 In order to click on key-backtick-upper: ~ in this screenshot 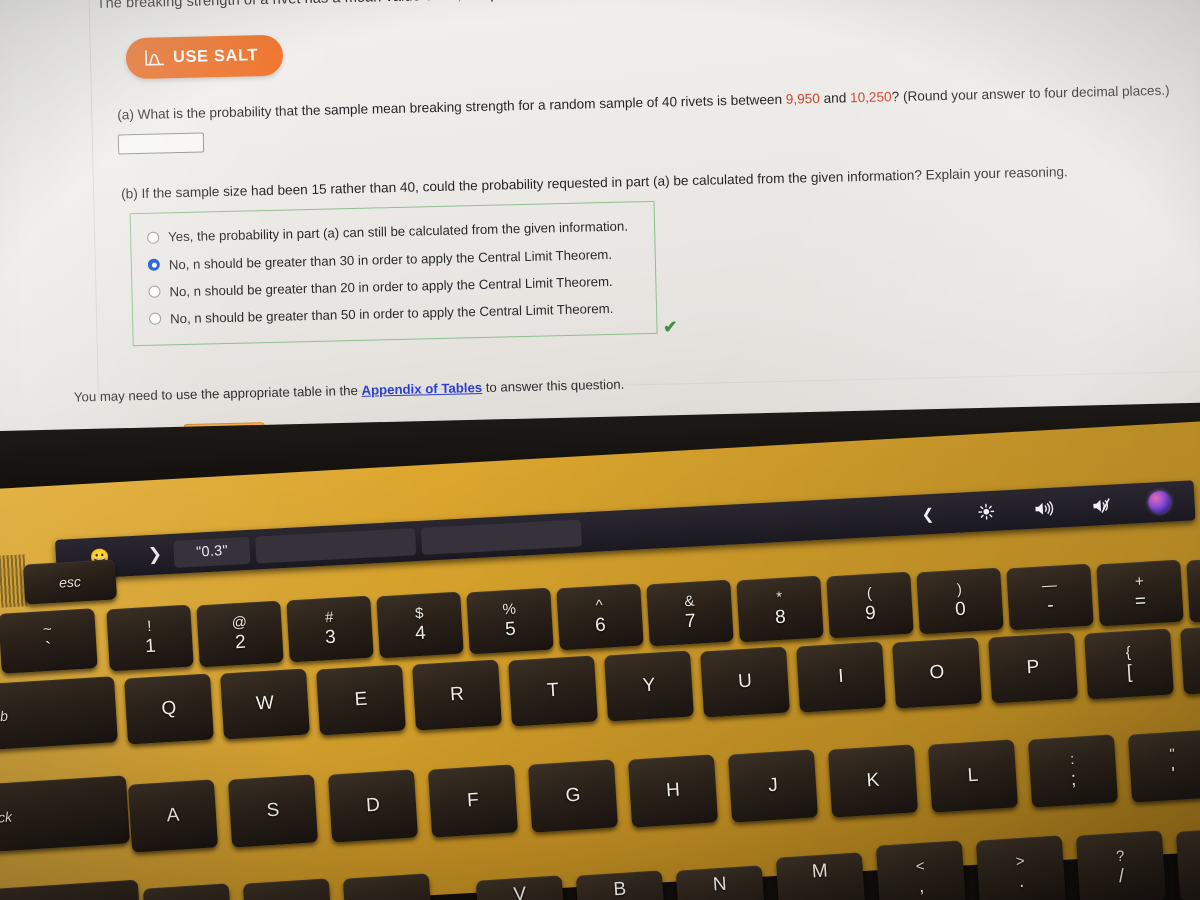, I will do `click(47, 629)`.